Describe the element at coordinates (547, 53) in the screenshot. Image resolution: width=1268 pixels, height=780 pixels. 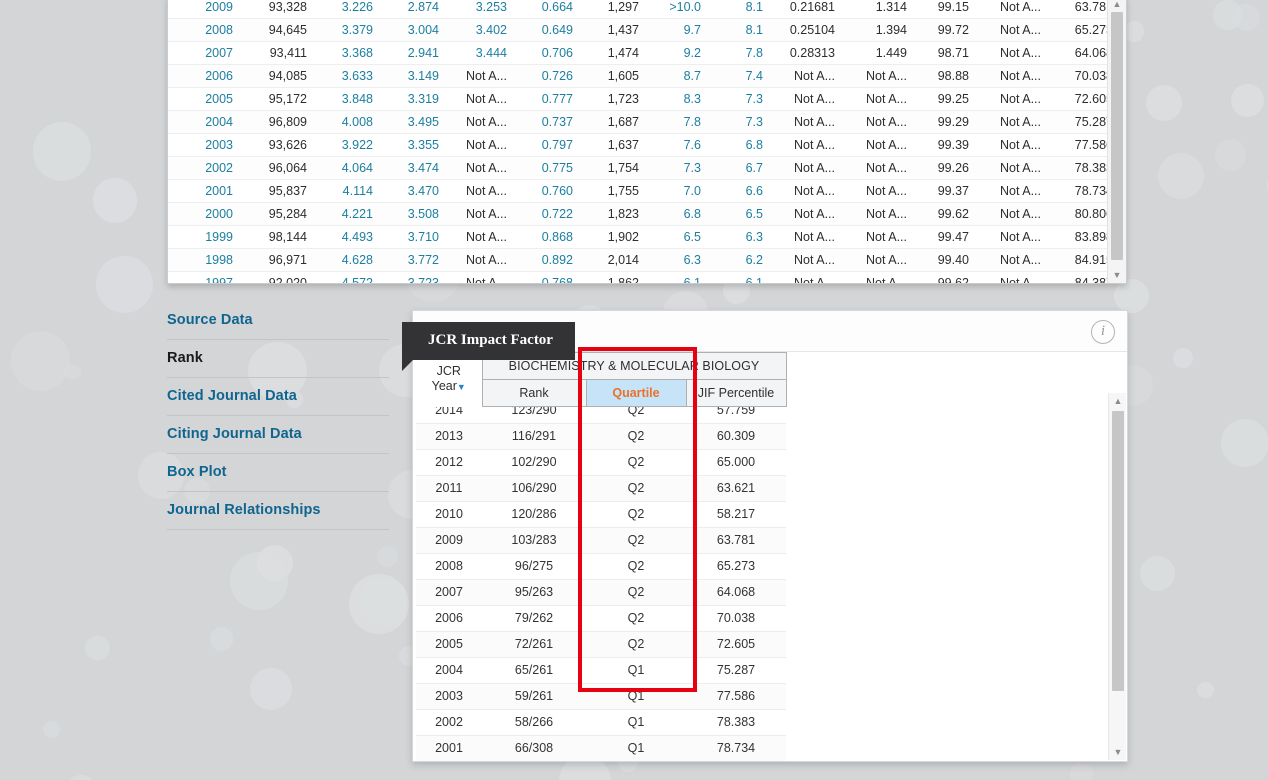
I see `table-cell: 0.706` at that location.